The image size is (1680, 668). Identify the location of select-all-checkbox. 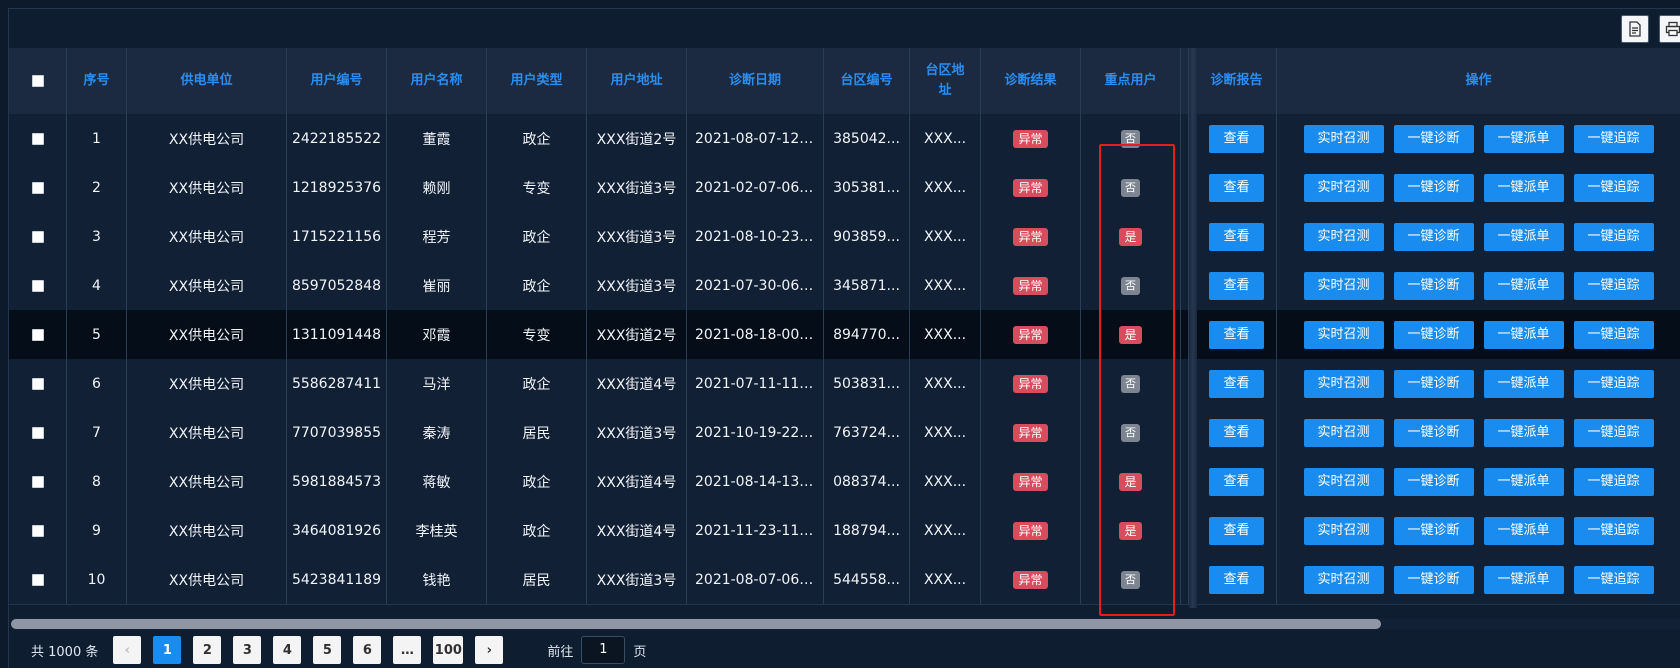
(37, 81).